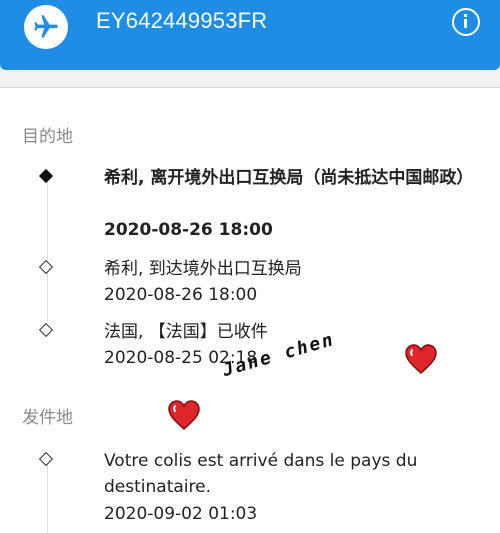 Image resolution: width=500 pixels, height=533 pixels. What do you see at coordinates (203, 269) in the screenshot?
I see `event-title: 希利, 到达境外出口互换局` at bounding box center [203, 269].